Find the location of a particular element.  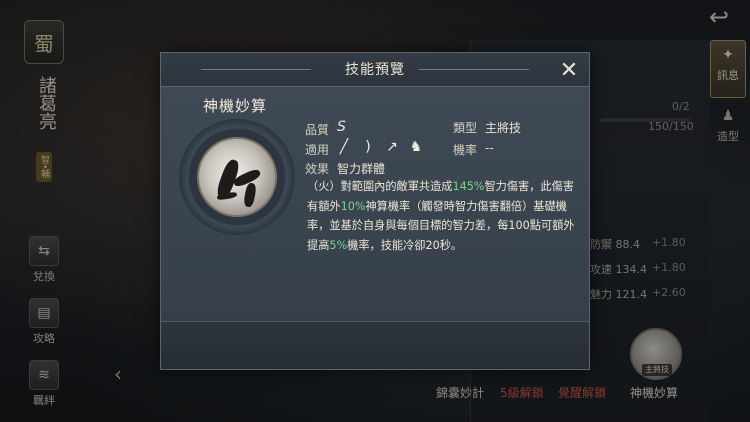

horse-icon: ♞ is located at coordinates (416, 147).